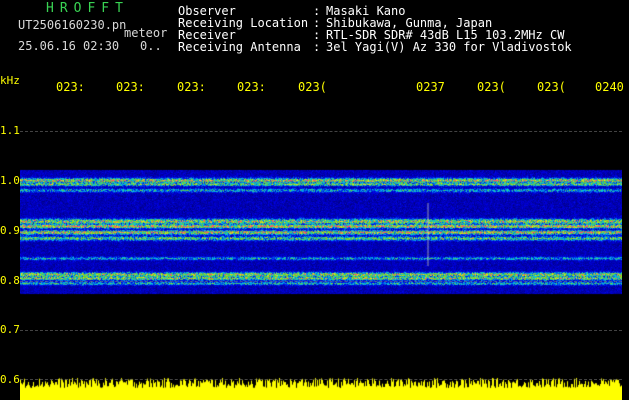 Image resolution: width=629 pixels, height=400 pixels. Describe the element at coordinates (87, 8) in the screenshot. I see `app-title: HROFFT` at that location.